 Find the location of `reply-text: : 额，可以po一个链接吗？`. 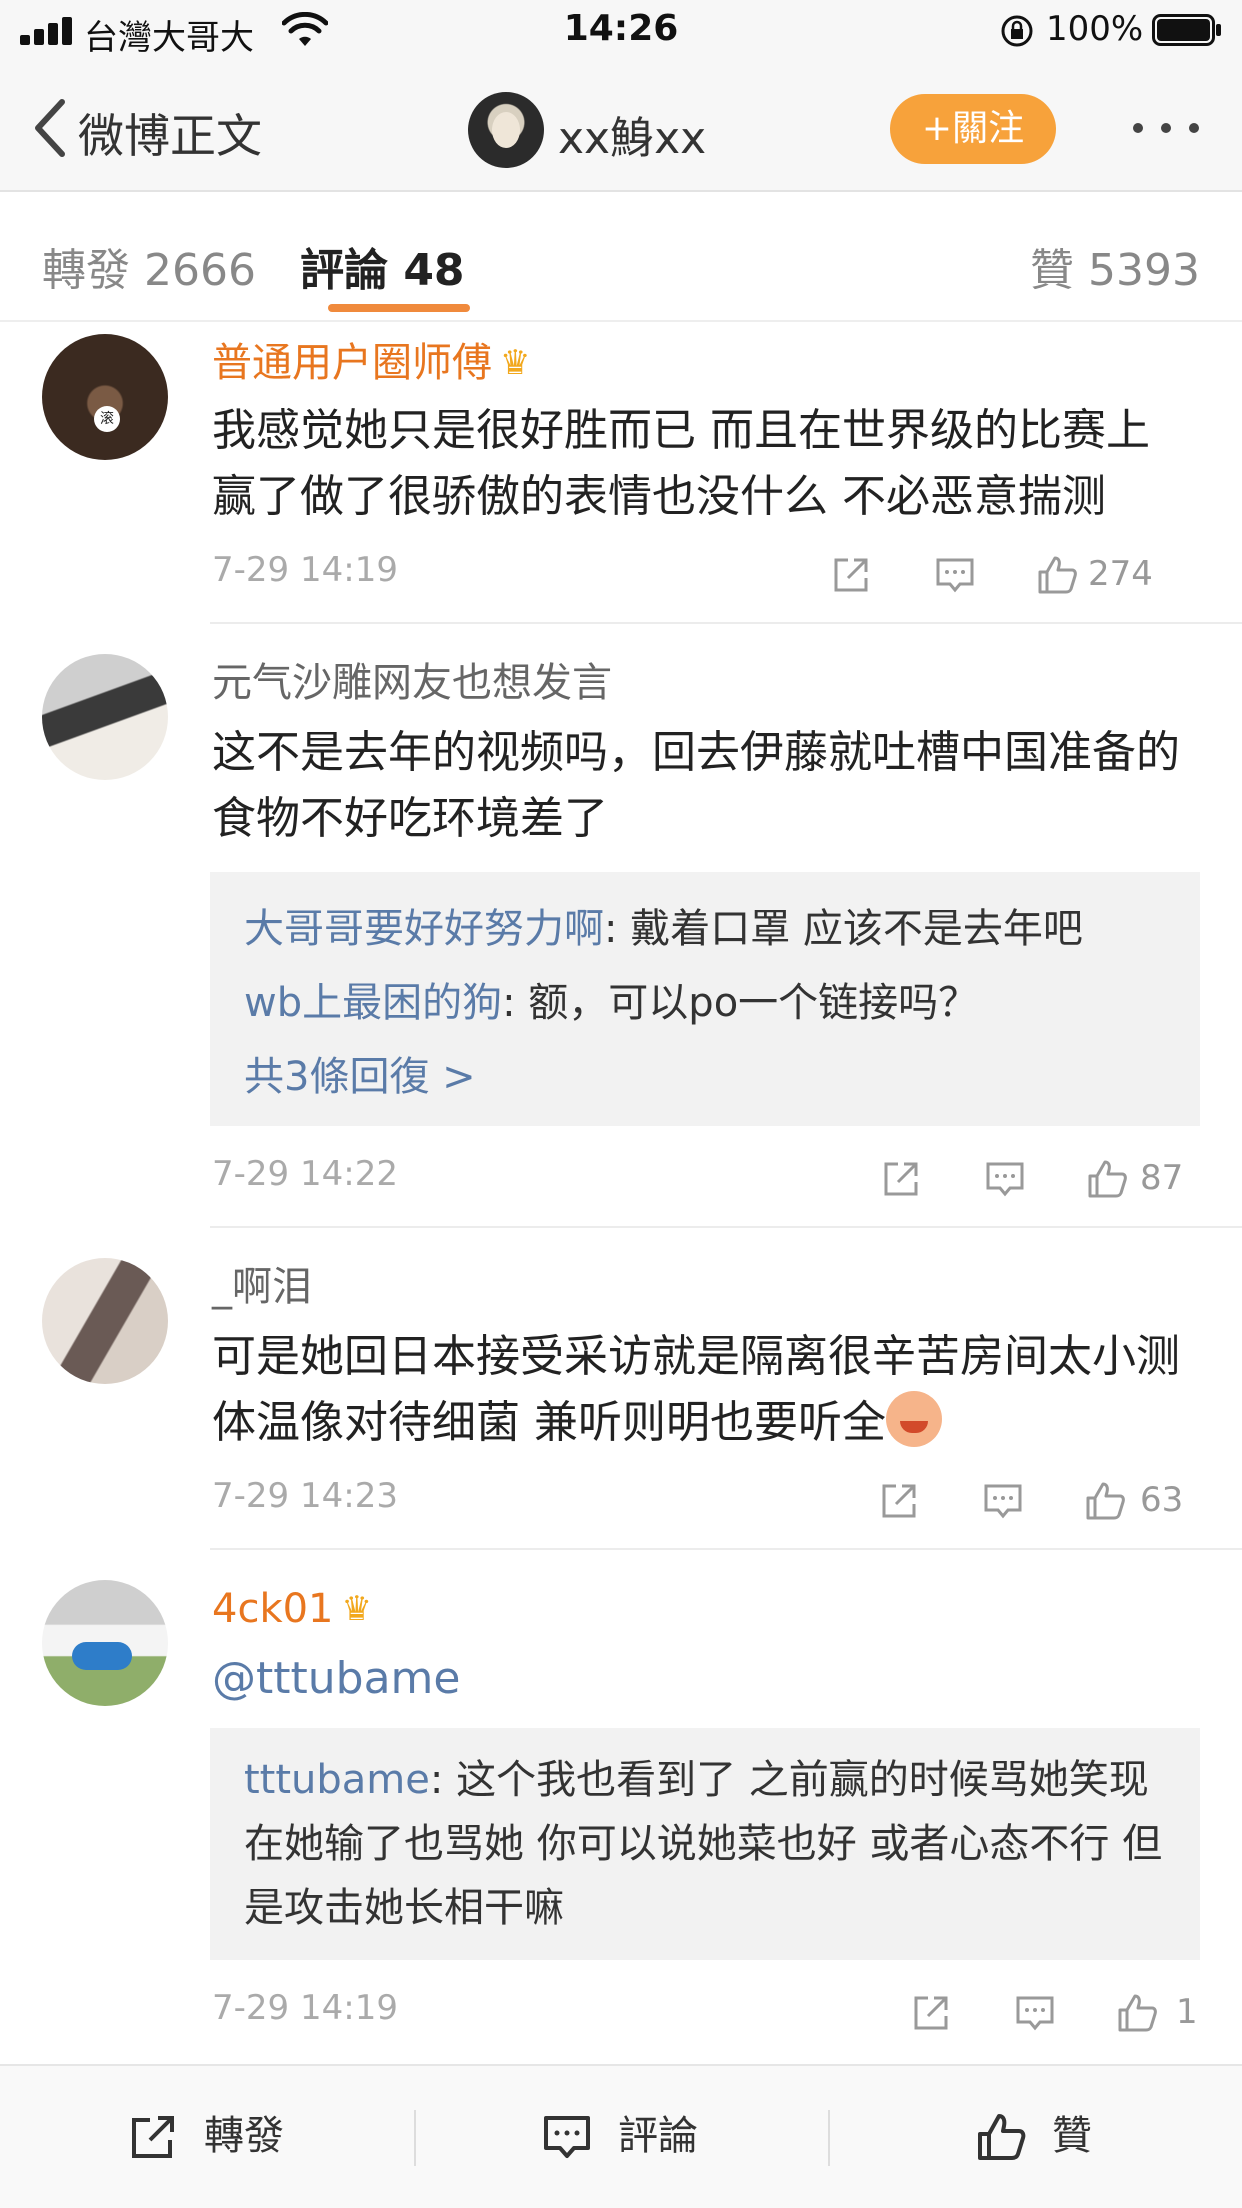

reply-text: : 额，可以po一个链接吗？ is located at coordinates (740, 1003).